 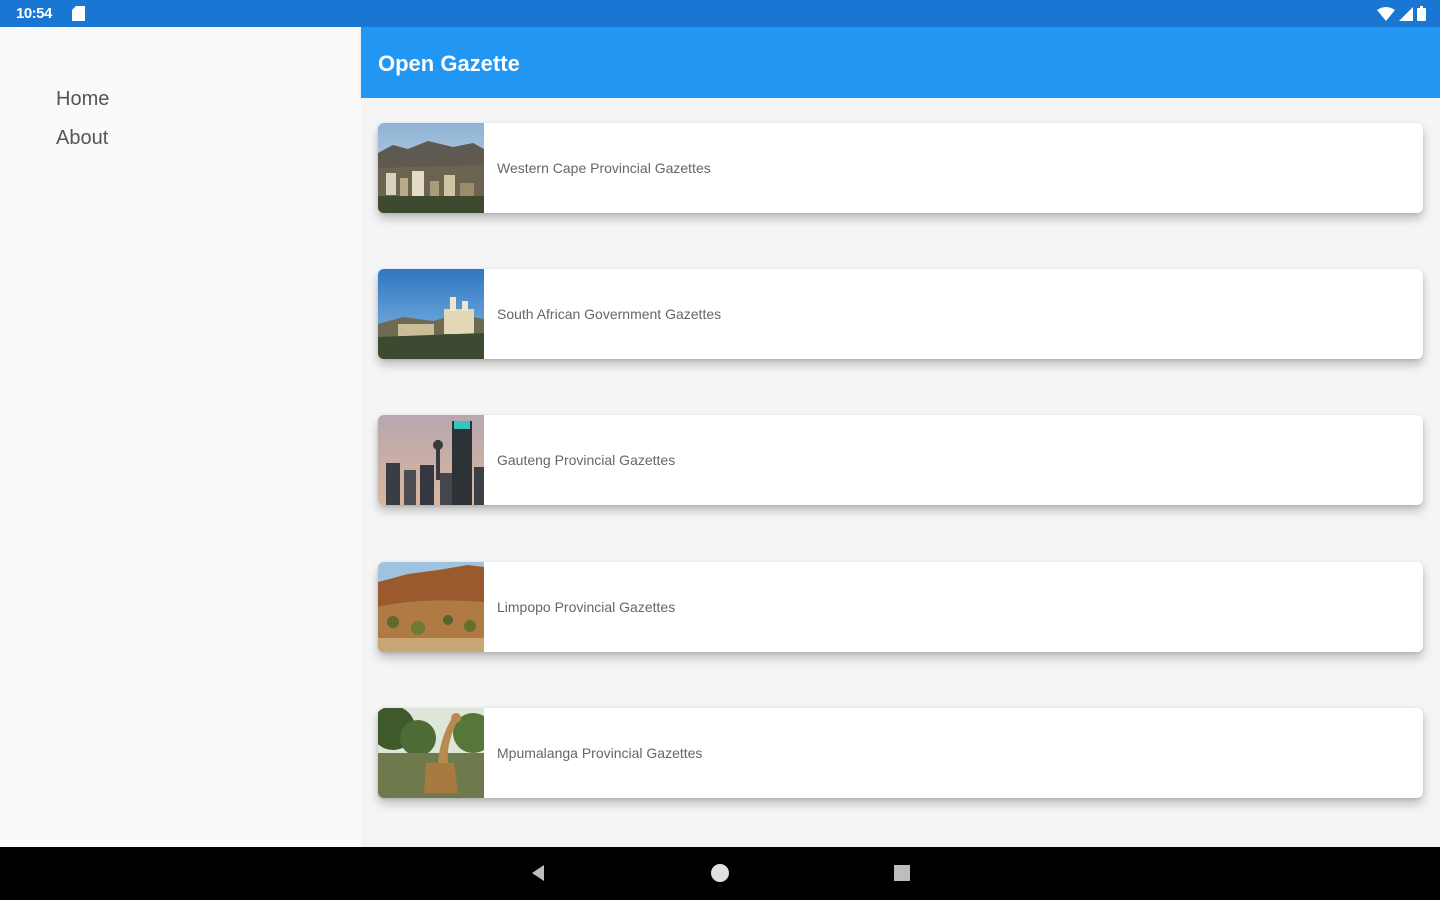 I want to click on drawer-item-about: About, so click(x=82, y=138).